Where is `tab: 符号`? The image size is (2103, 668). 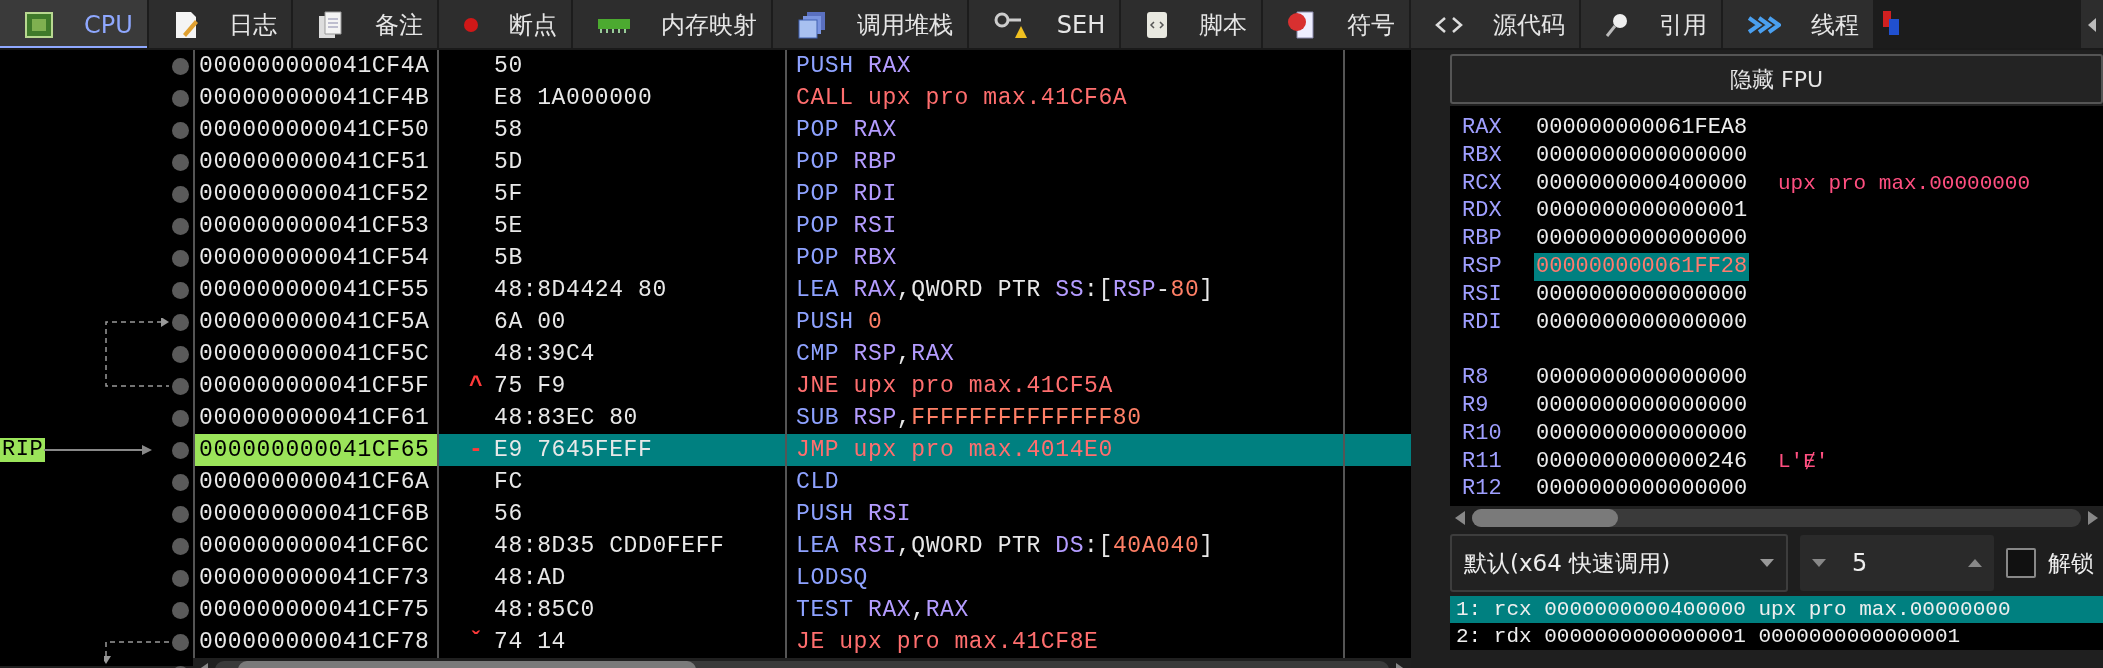
tab: 符号 is located at coordinates (1337, 24).